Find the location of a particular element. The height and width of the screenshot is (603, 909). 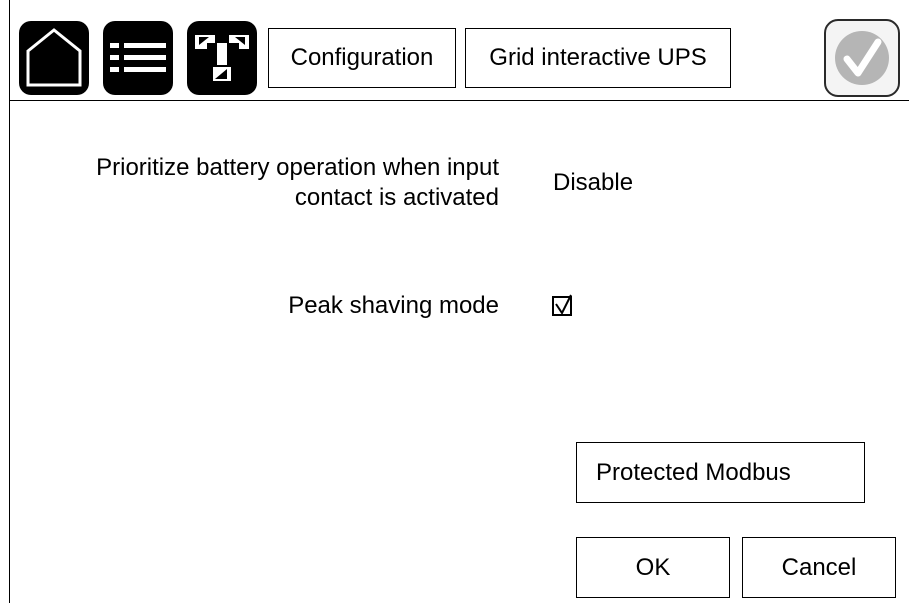

checkmark-status-icon is located at coordinates (862, 58).